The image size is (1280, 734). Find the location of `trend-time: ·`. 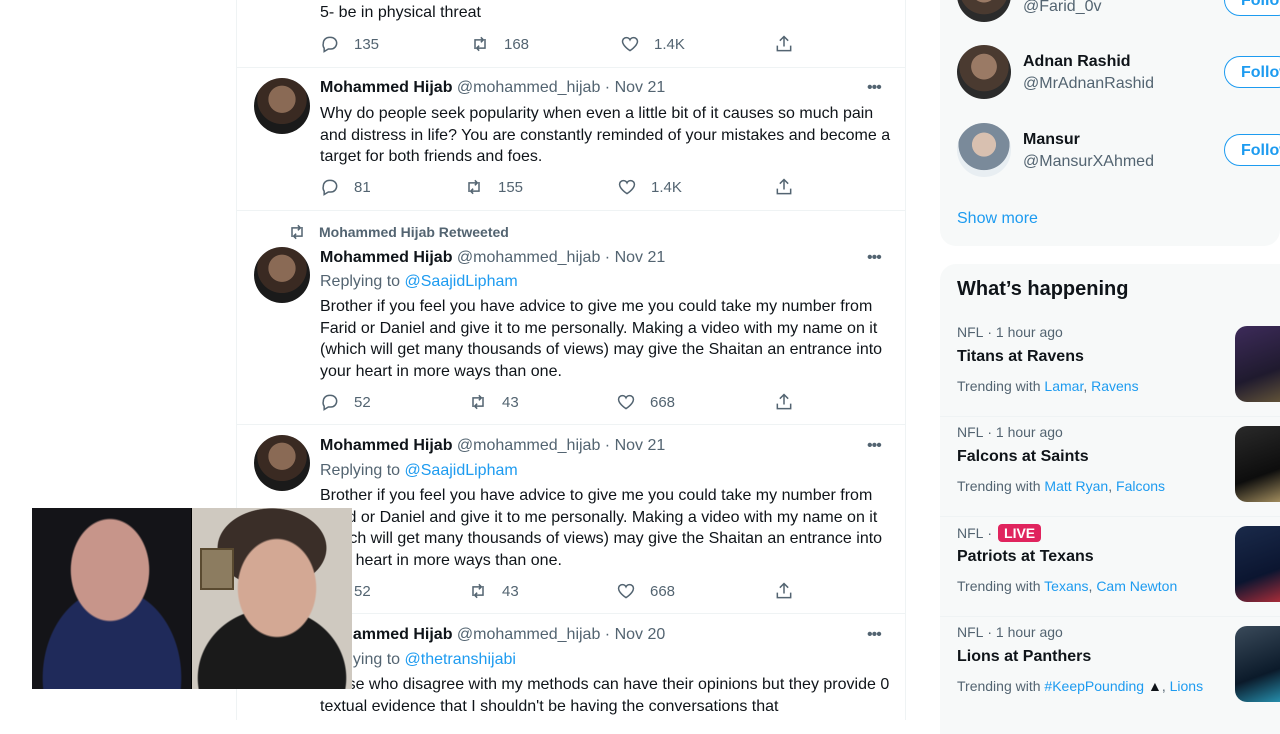

trend-time: · is located at coordinates (990, 533).